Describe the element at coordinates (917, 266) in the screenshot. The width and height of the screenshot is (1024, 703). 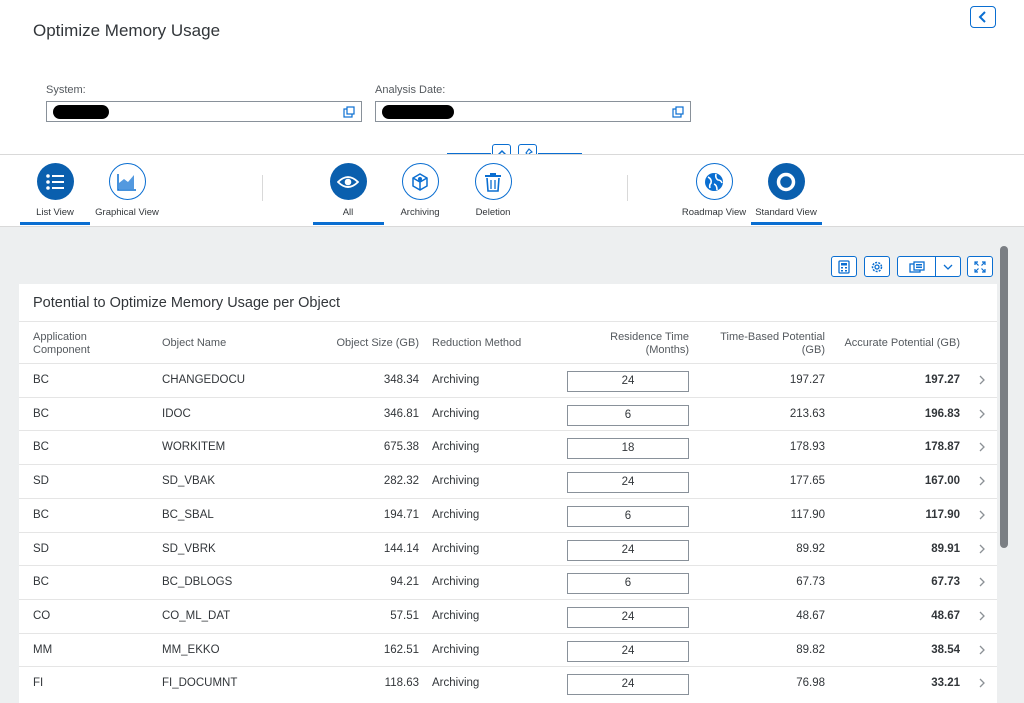
I see `export-button` at that location.